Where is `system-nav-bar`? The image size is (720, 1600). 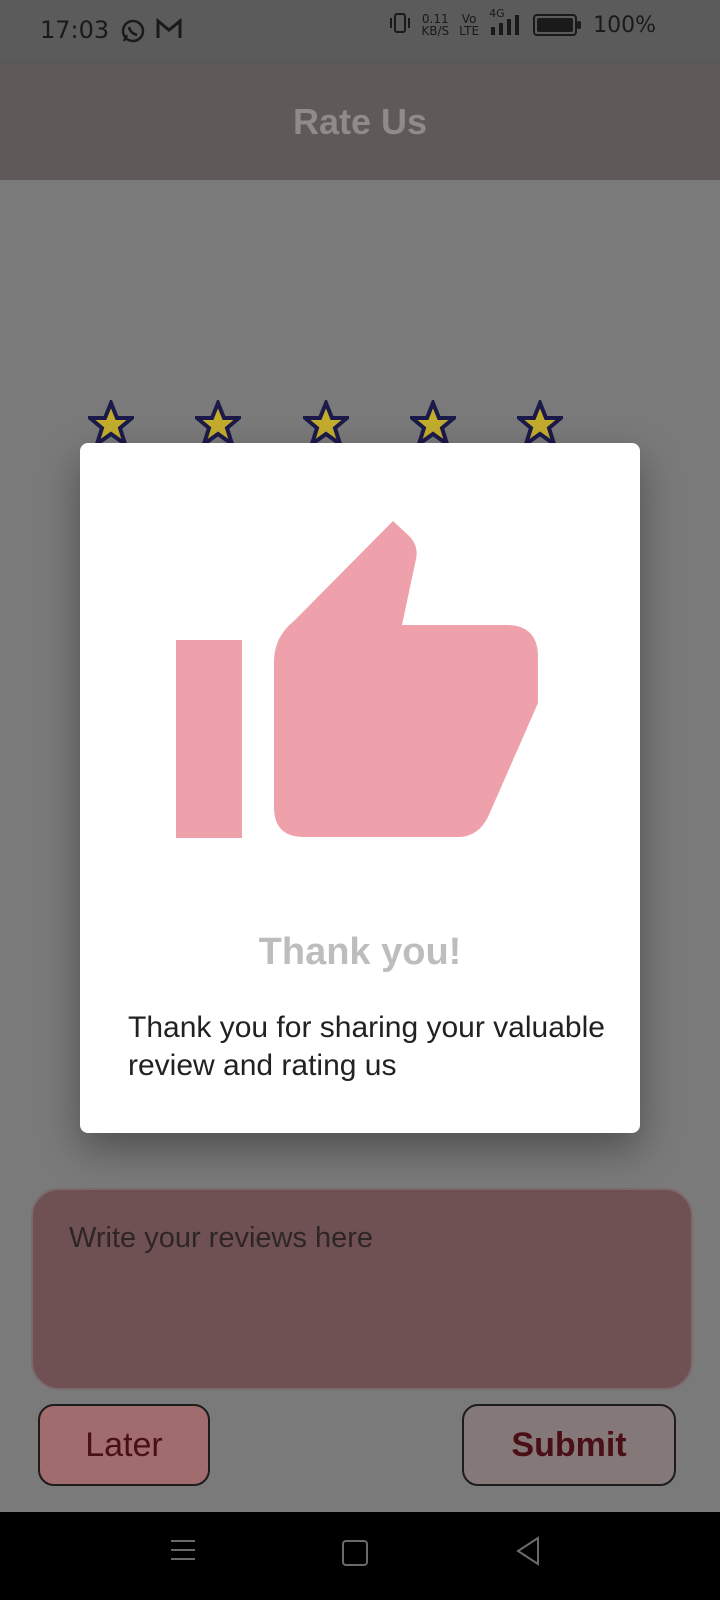 system-nav-bar is located at coordinates (360, 1556).